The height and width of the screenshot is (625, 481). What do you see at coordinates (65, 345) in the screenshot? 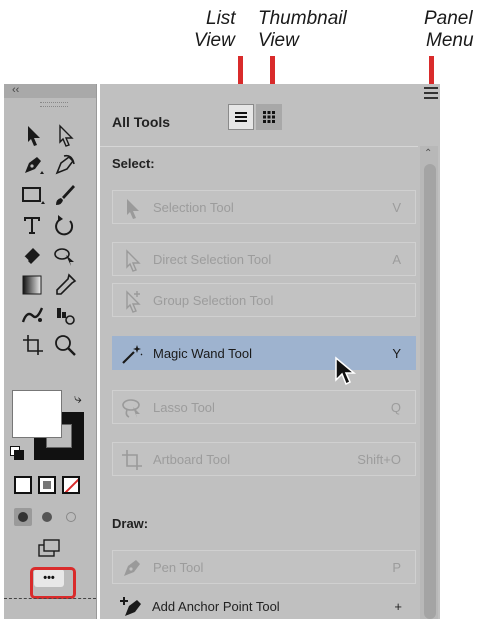
I see `zoom-tool-icon` at bounding box center [65, 345].